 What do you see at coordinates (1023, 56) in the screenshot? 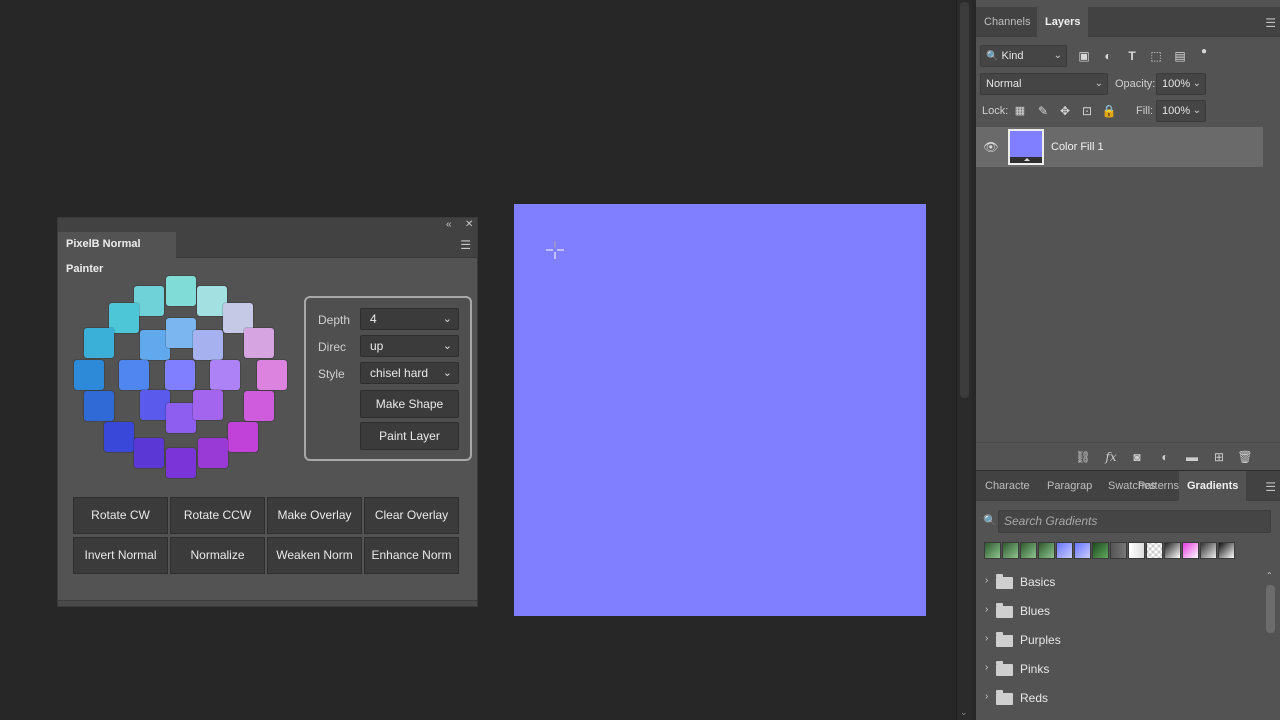
I see `layer-filter-kind-select: 🔍 Kind ⌄` at bounding box center [1023, 56].